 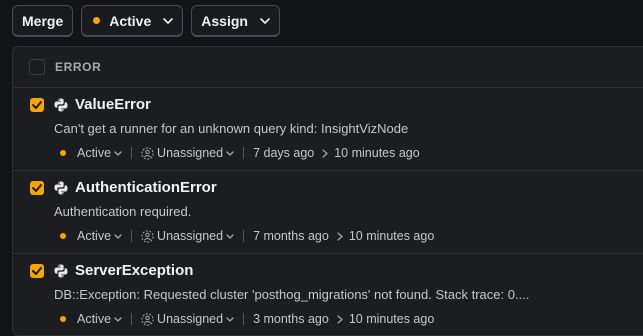 What do you see at coordinates (284, 153) in the screenshot?
I see `issue-first-seen: 7 days ago` at bounding box center [284, 153].